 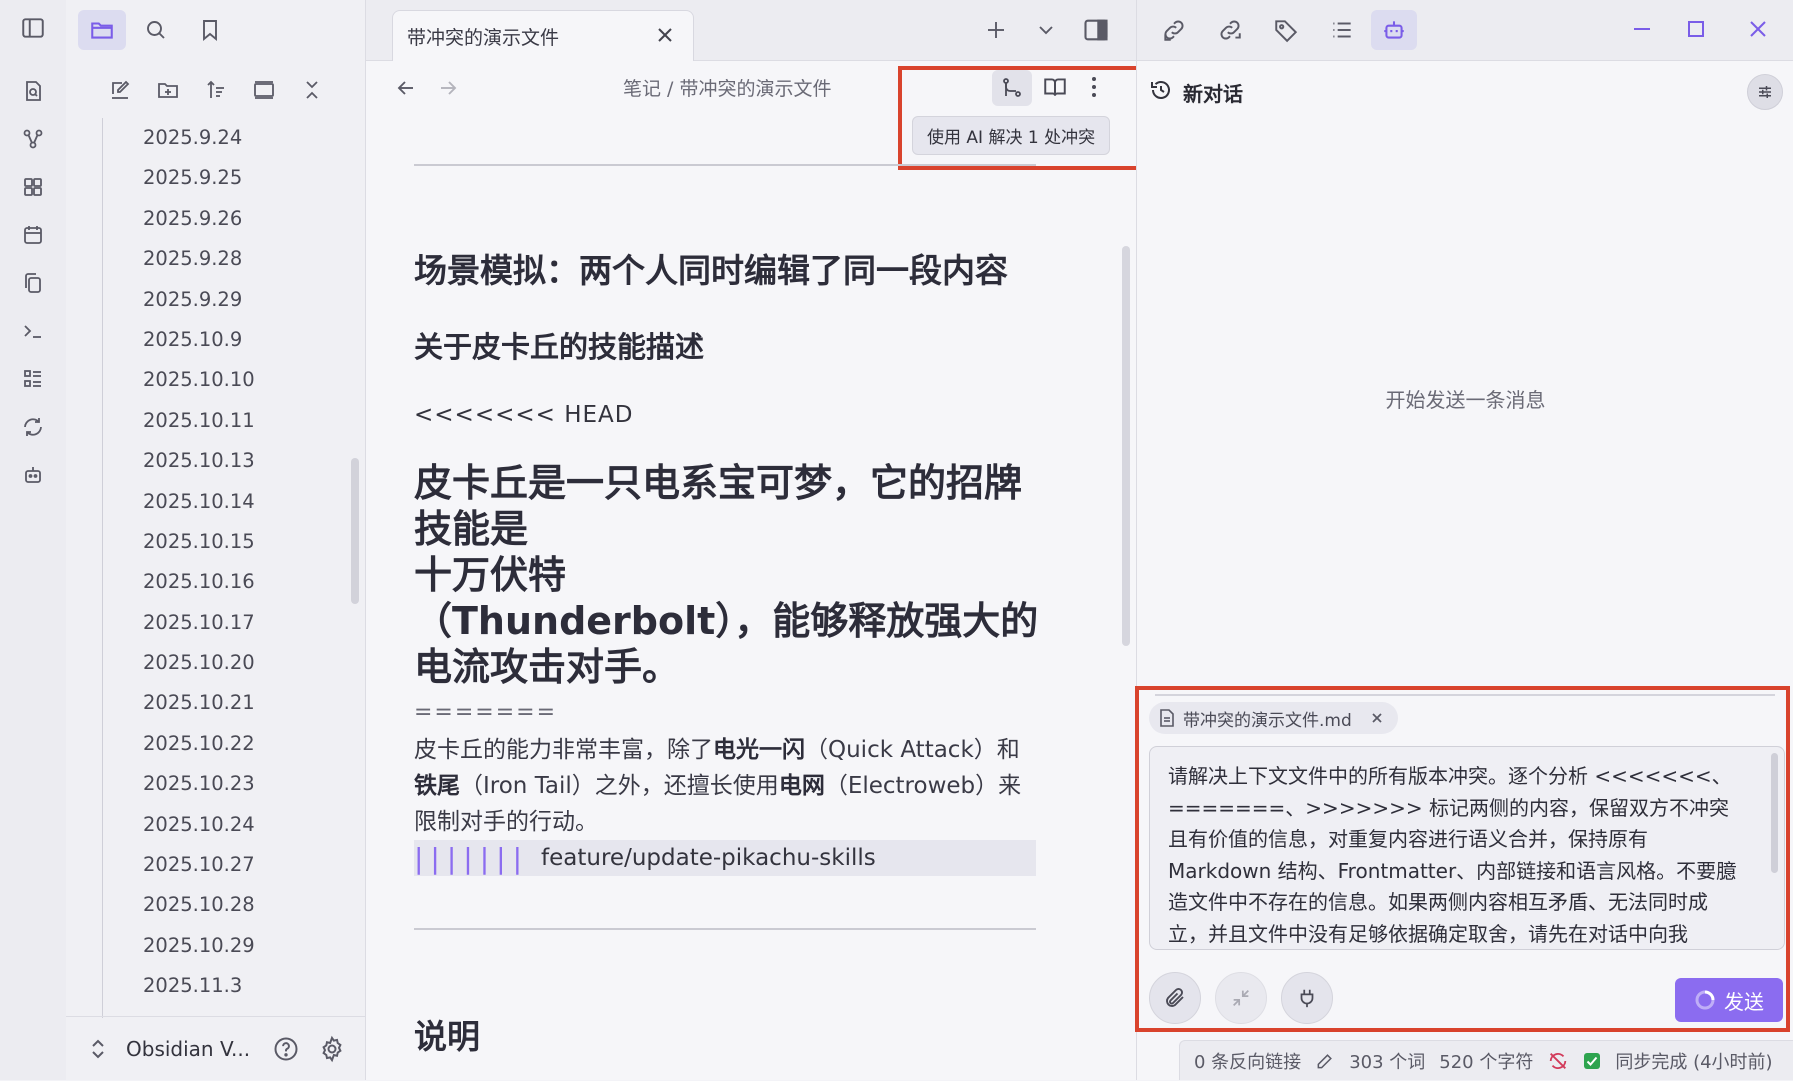 What do you see at coordinates (1693, 1061) in the screenshot?
I see `status-sync: 同步完成 (4小时前)` at bounding box center [1693, 1061].